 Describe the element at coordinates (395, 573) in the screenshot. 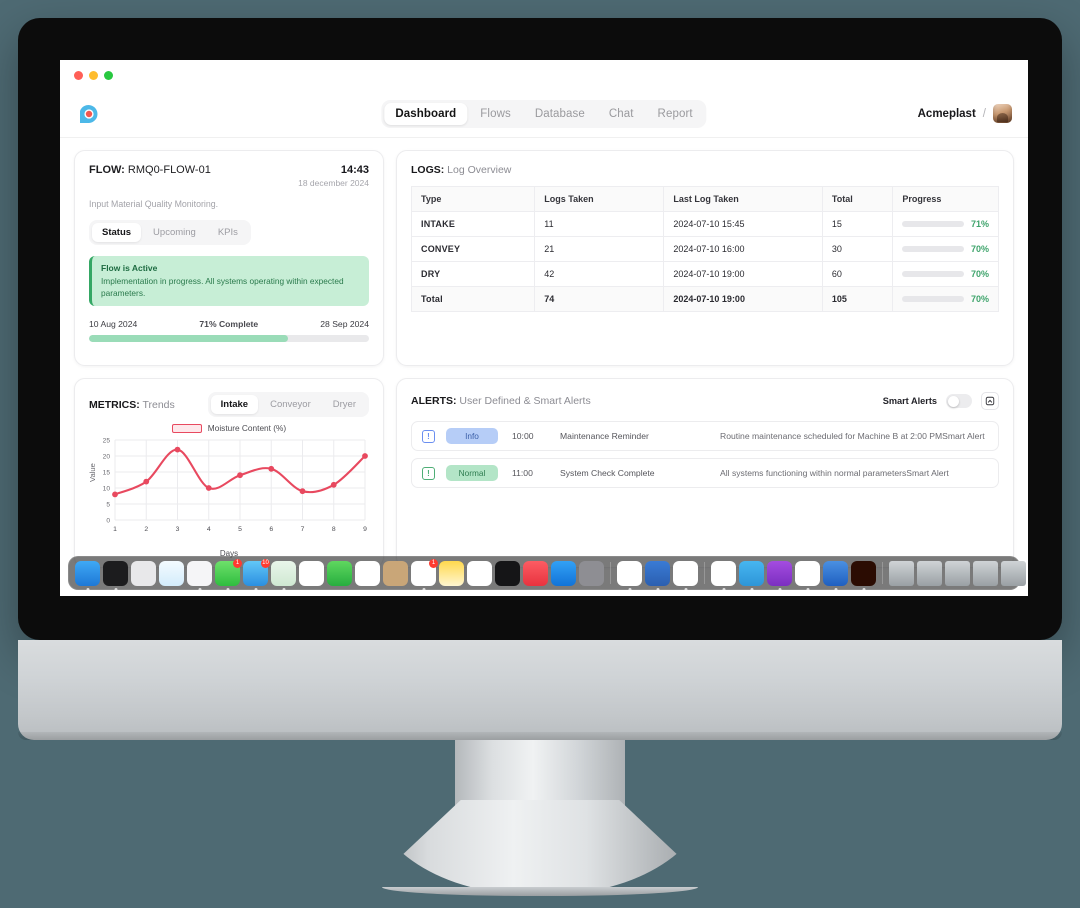

I see `dock-app-contacts` at that location.